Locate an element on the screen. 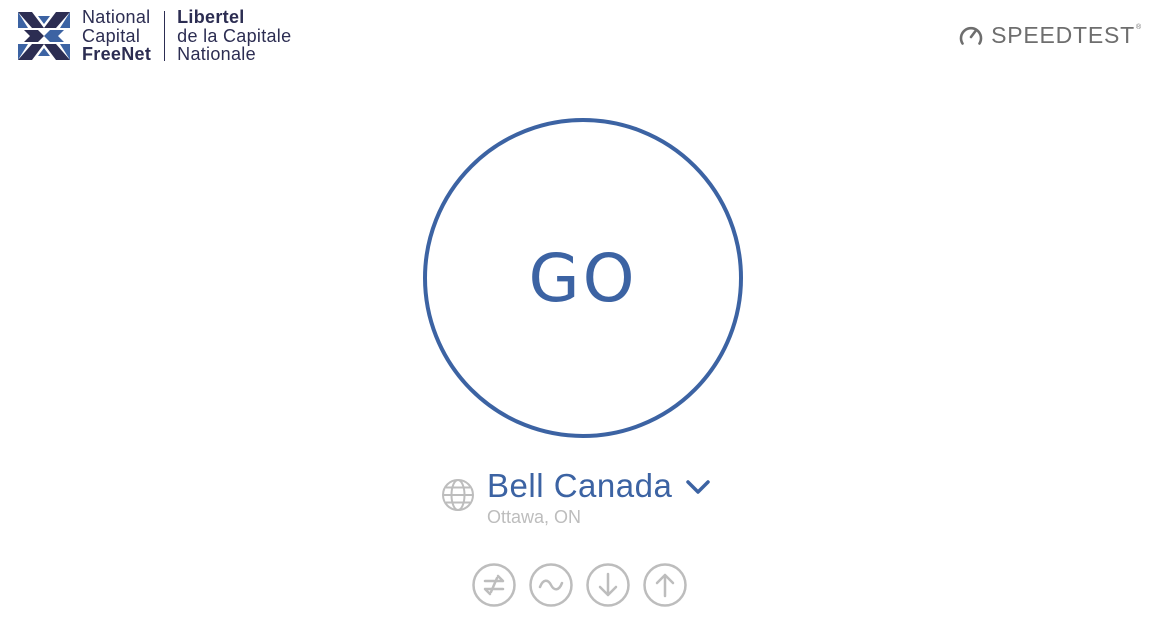 The height and width of the screenshot is (635, 1162). chevron-down-icon is located at coordinates (698, 487).